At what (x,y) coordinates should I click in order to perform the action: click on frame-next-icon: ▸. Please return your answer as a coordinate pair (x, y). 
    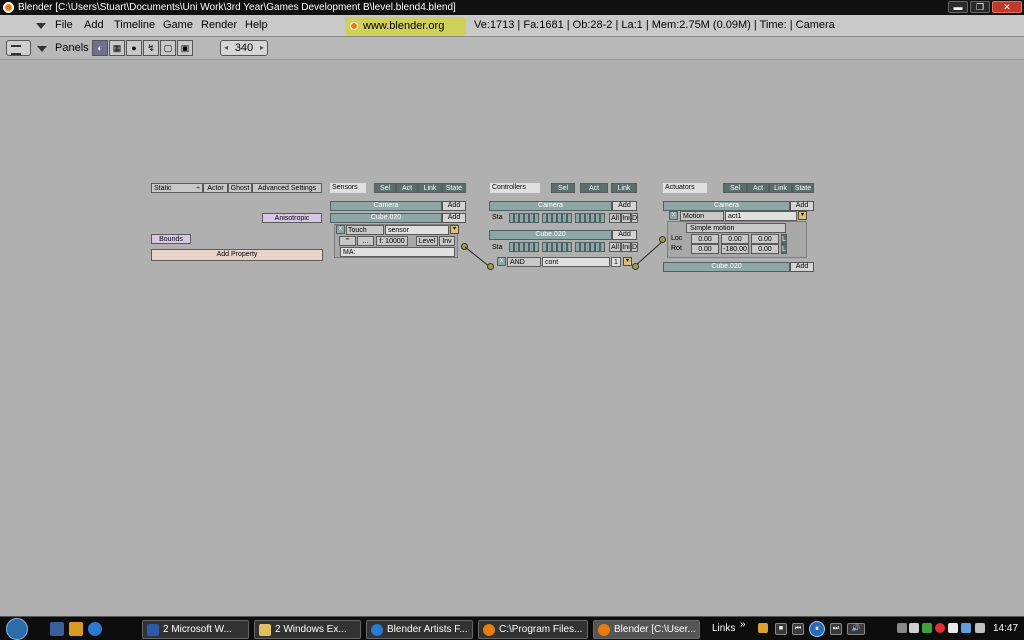
    Looking at the image, I should click on (262, 48).